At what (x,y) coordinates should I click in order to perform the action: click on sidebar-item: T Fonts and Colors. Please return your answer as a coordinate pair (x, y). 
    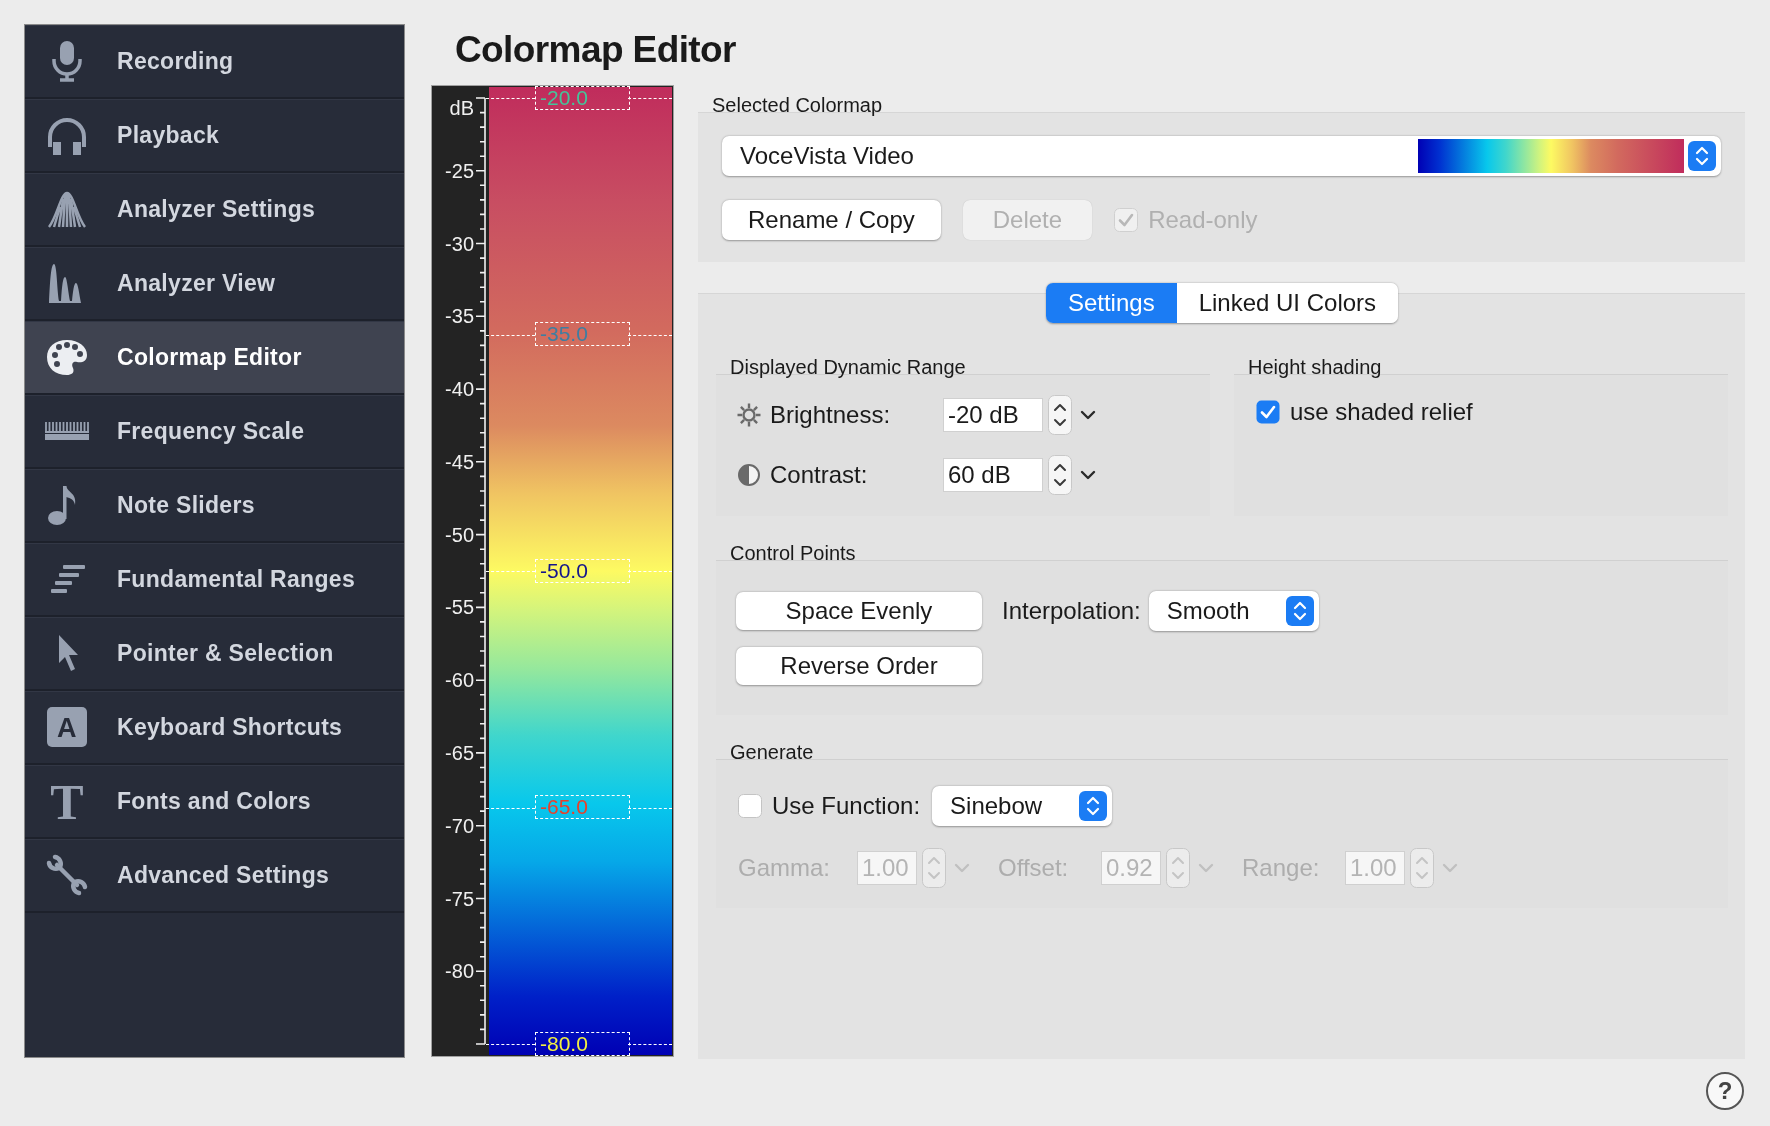
    Looking at the image, I should click on (214, 802).